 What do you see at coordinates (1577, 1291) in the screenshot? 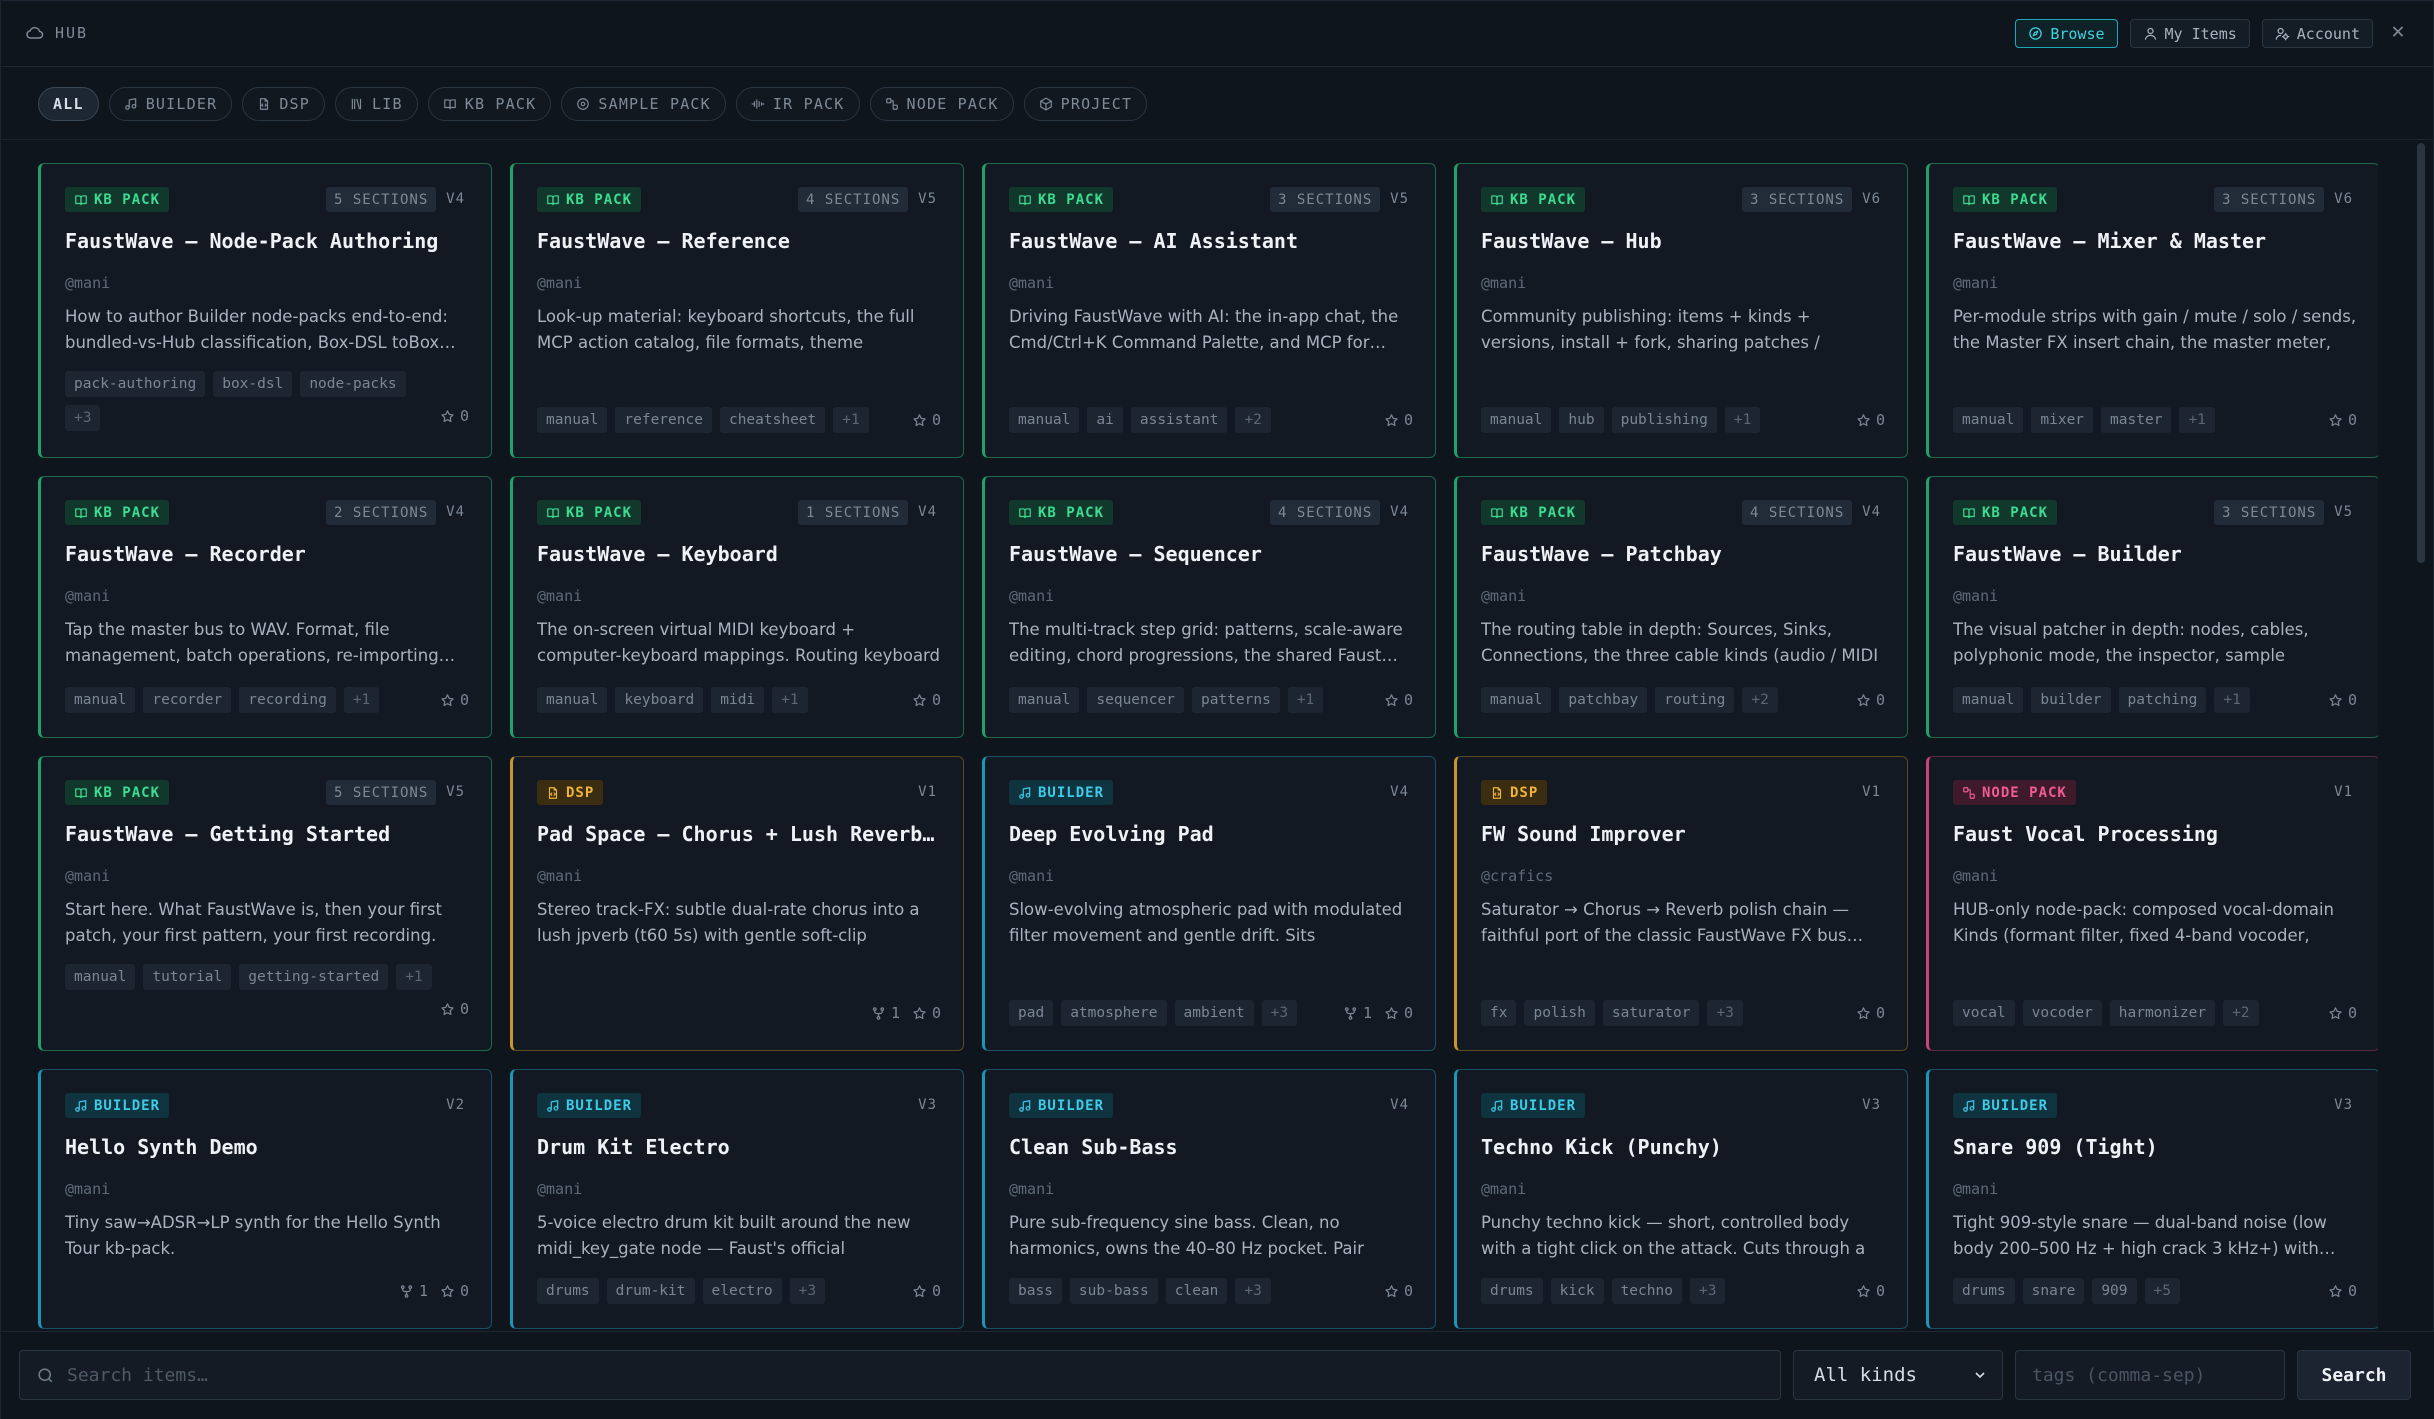
I see `tag: kick` at bounding box center [1577, 1291].